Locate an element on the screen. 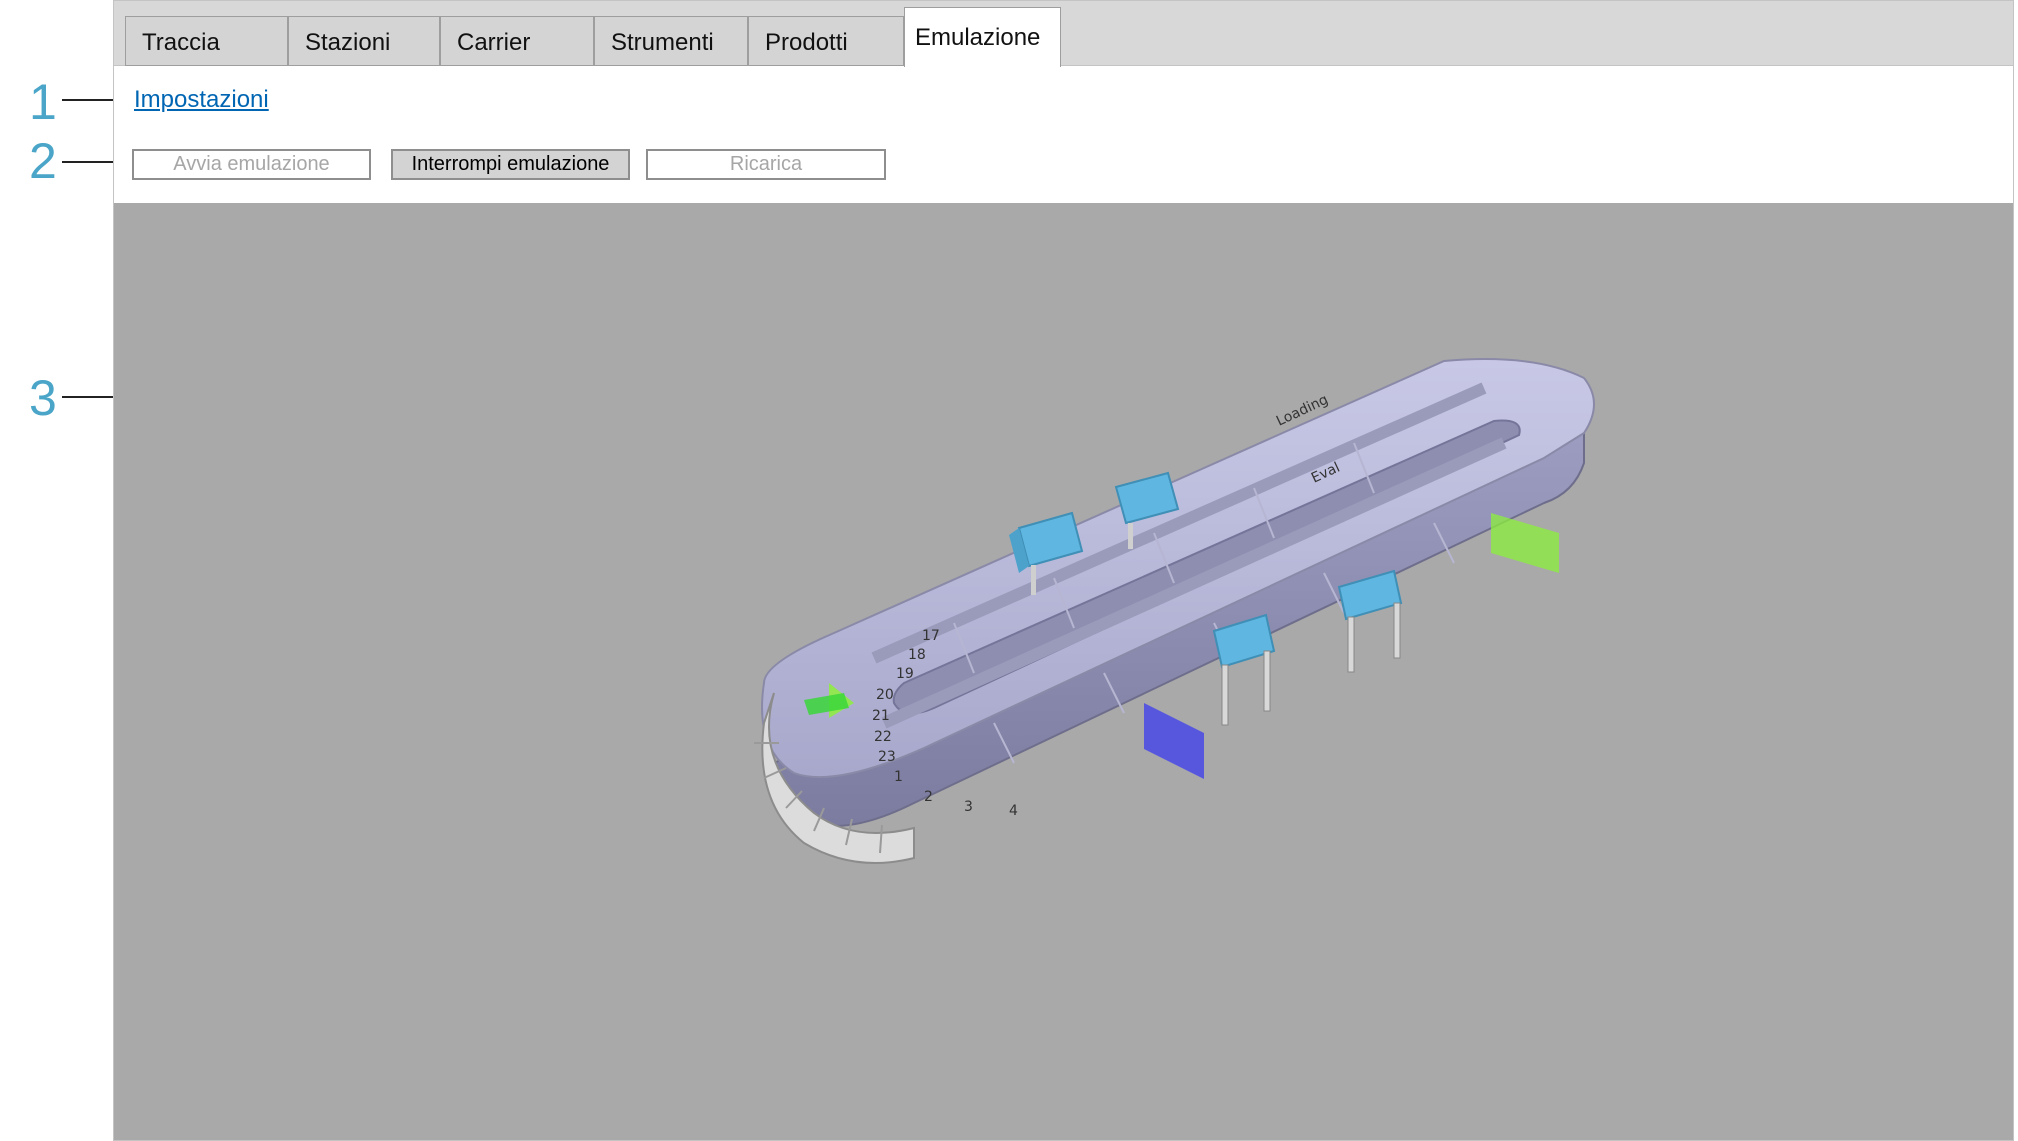 Image resolution: width=2018 pixels, height=1141 pixels. svg-text: 23 is located at coordinates (887, 757).